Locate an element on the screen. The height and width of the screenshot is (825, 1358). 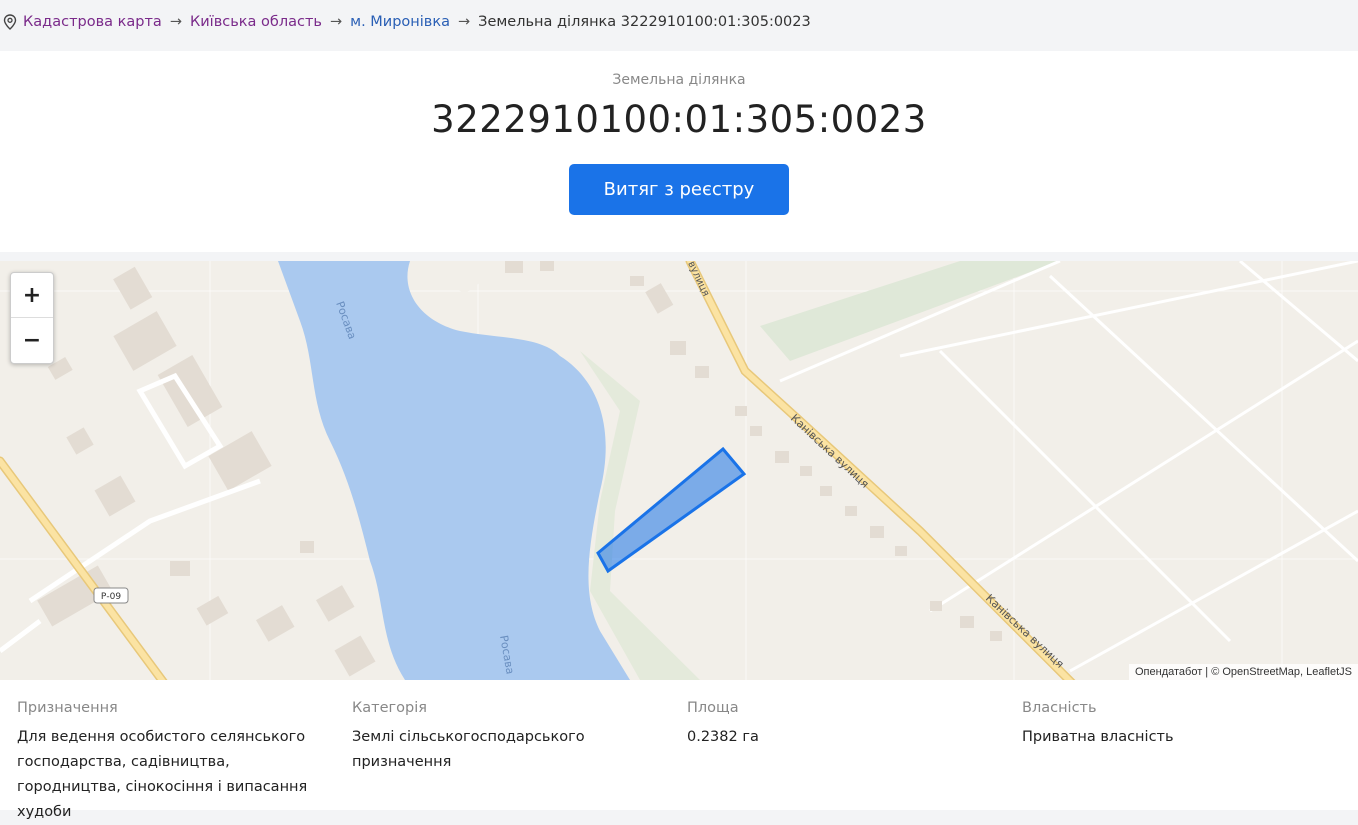
info-label: Категорія is located at coordinates (389, 708).